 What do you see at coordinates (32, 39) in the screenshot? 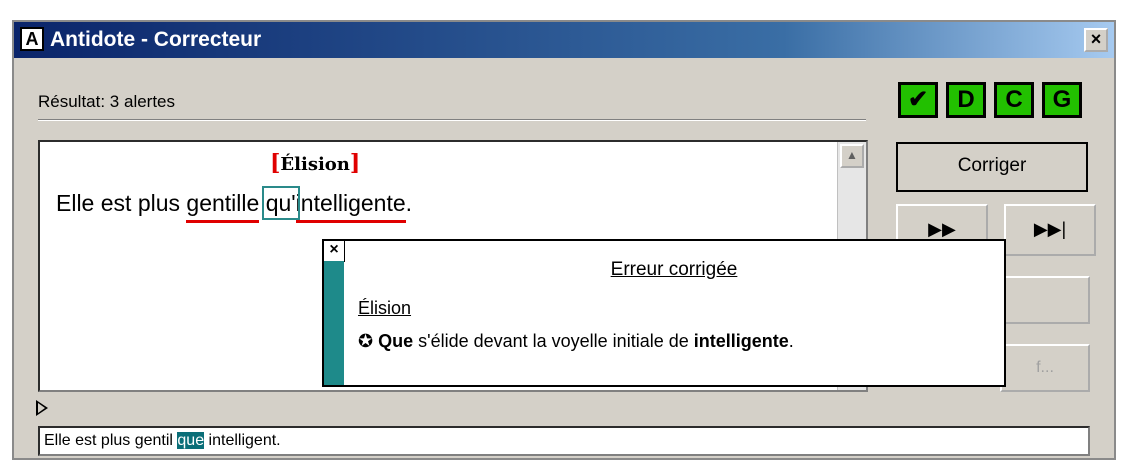
I see `antidote-logo-icon: A` at bounding box center [32, 39].